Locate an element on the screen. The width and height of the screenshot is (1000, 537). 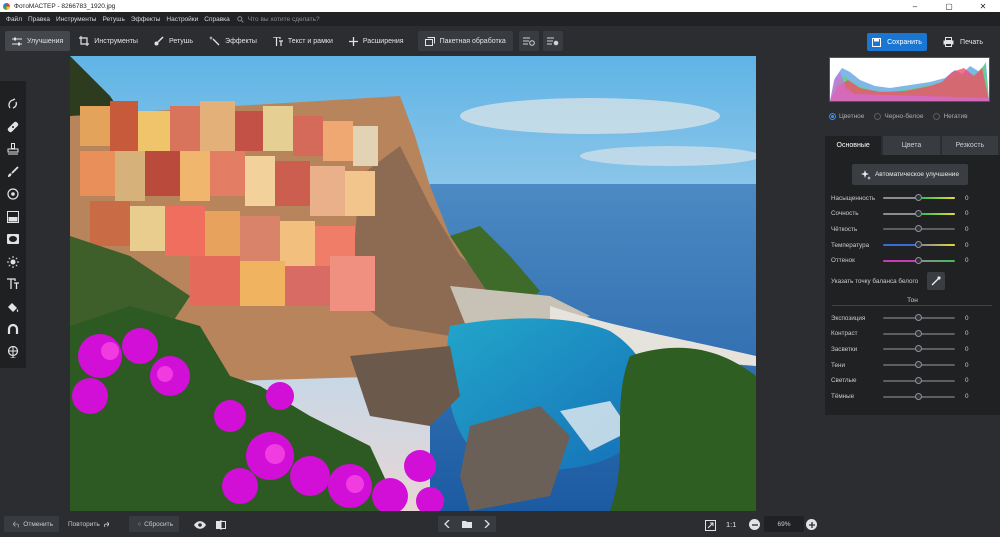
magnet-icon is located at coordinates (13, 329).